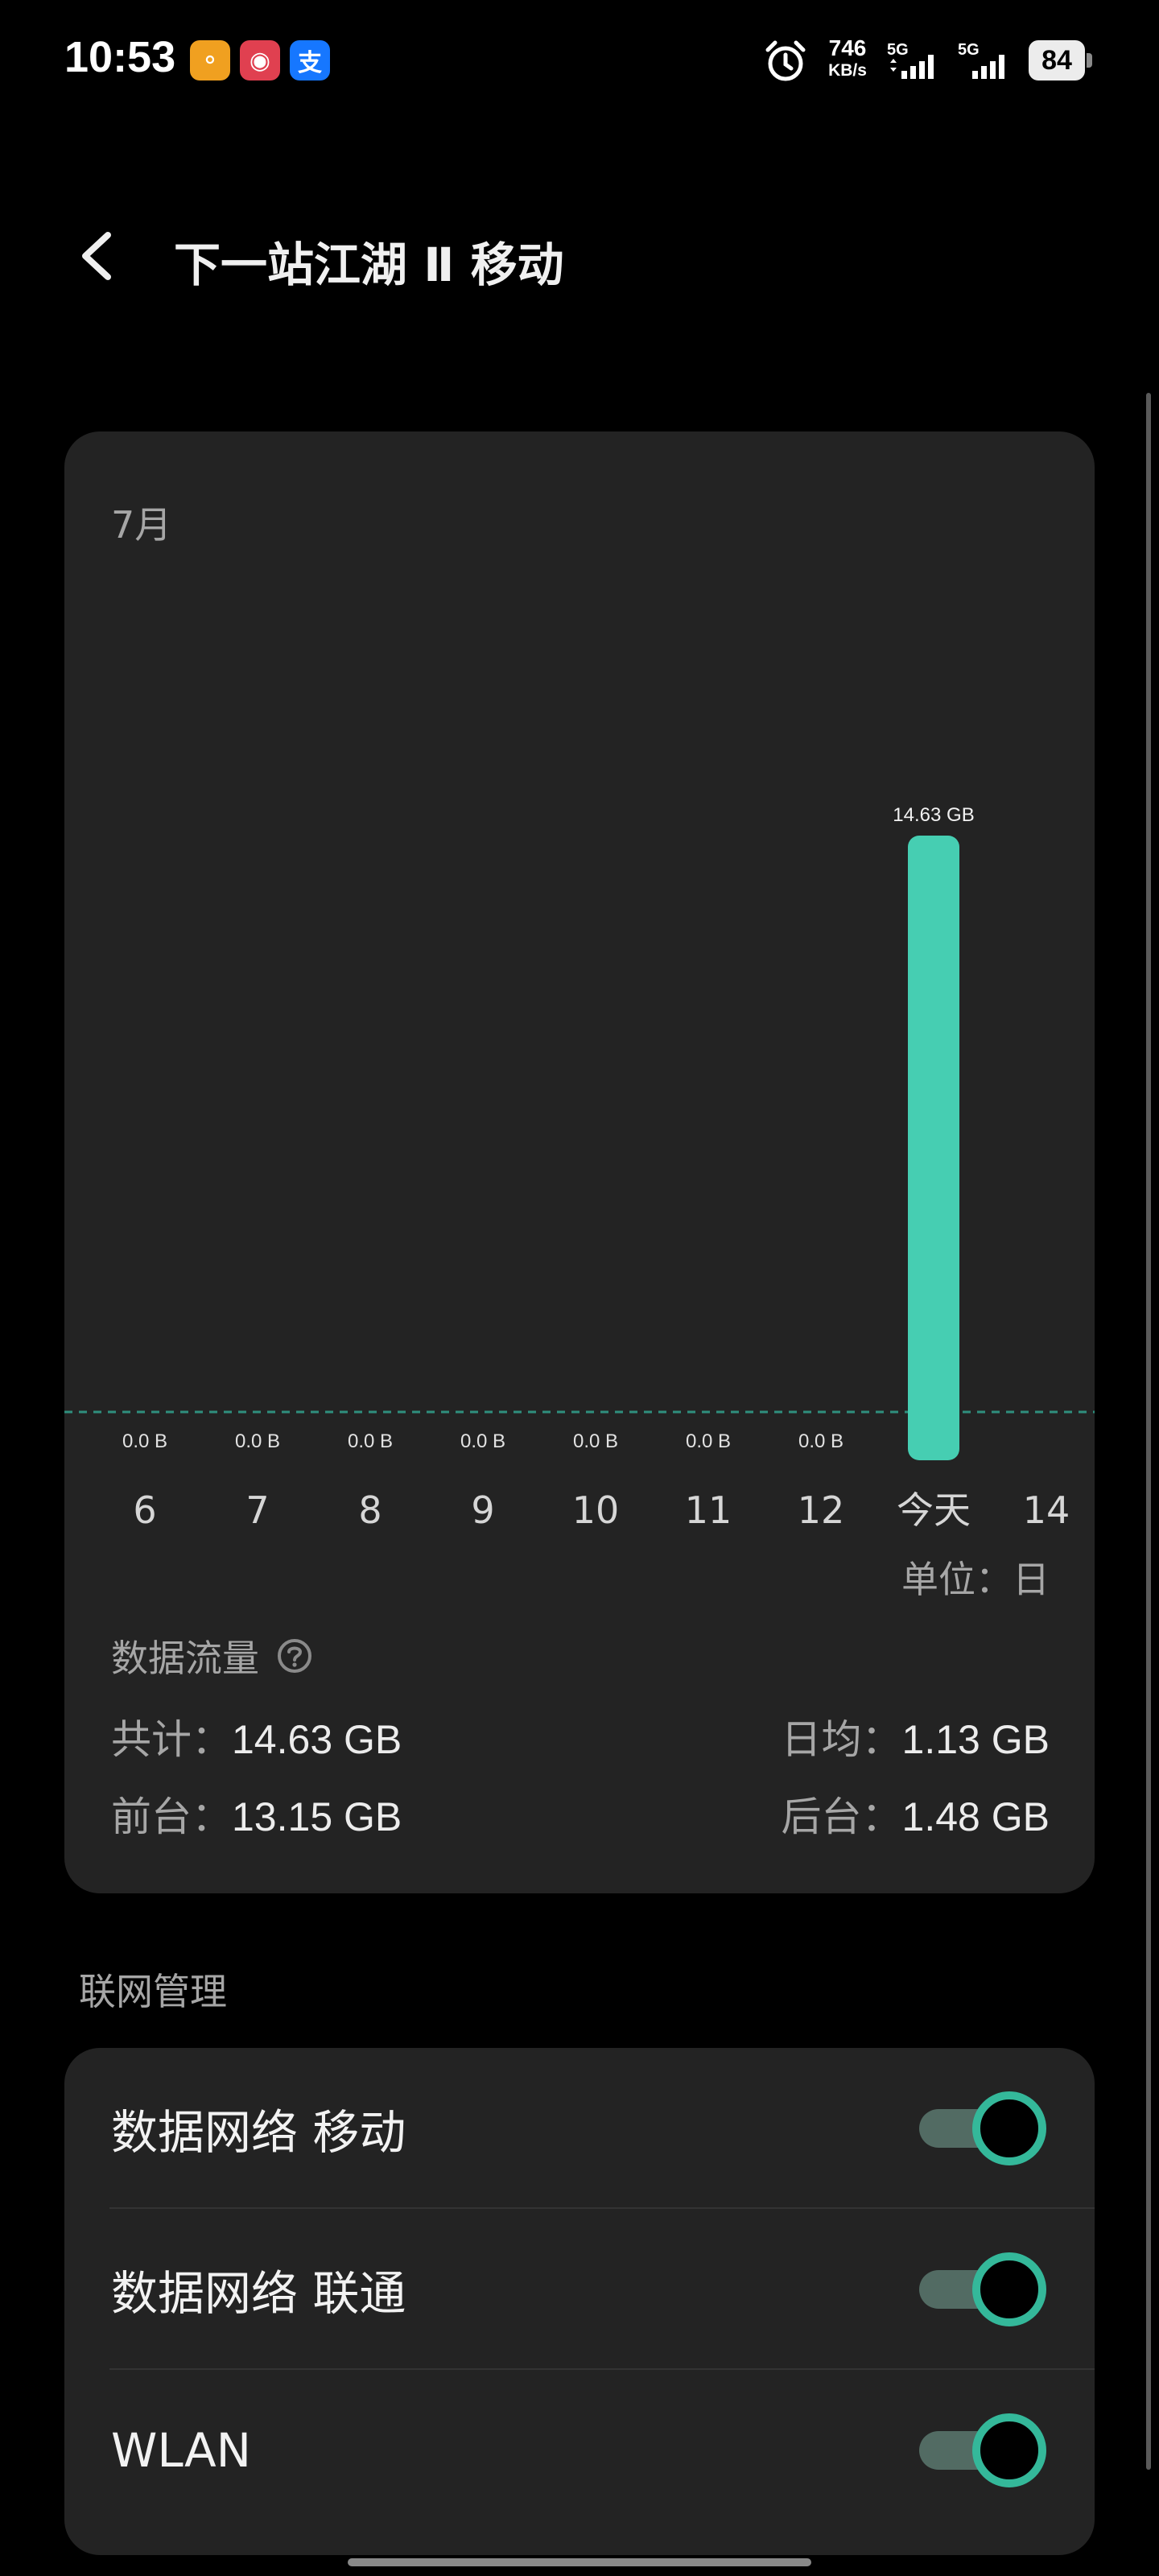  What do you see at coordinates (841, 1739) in the screenshot?
I see `daily-average-label: 日均：` at bounding box center [841, 1739].